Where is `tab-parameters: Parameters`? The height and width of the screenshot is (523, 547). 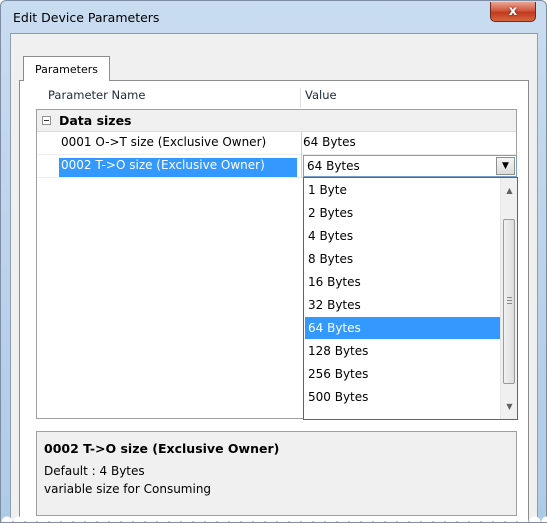 tab-parameters: Parameters is located at coordinates (66, 68).